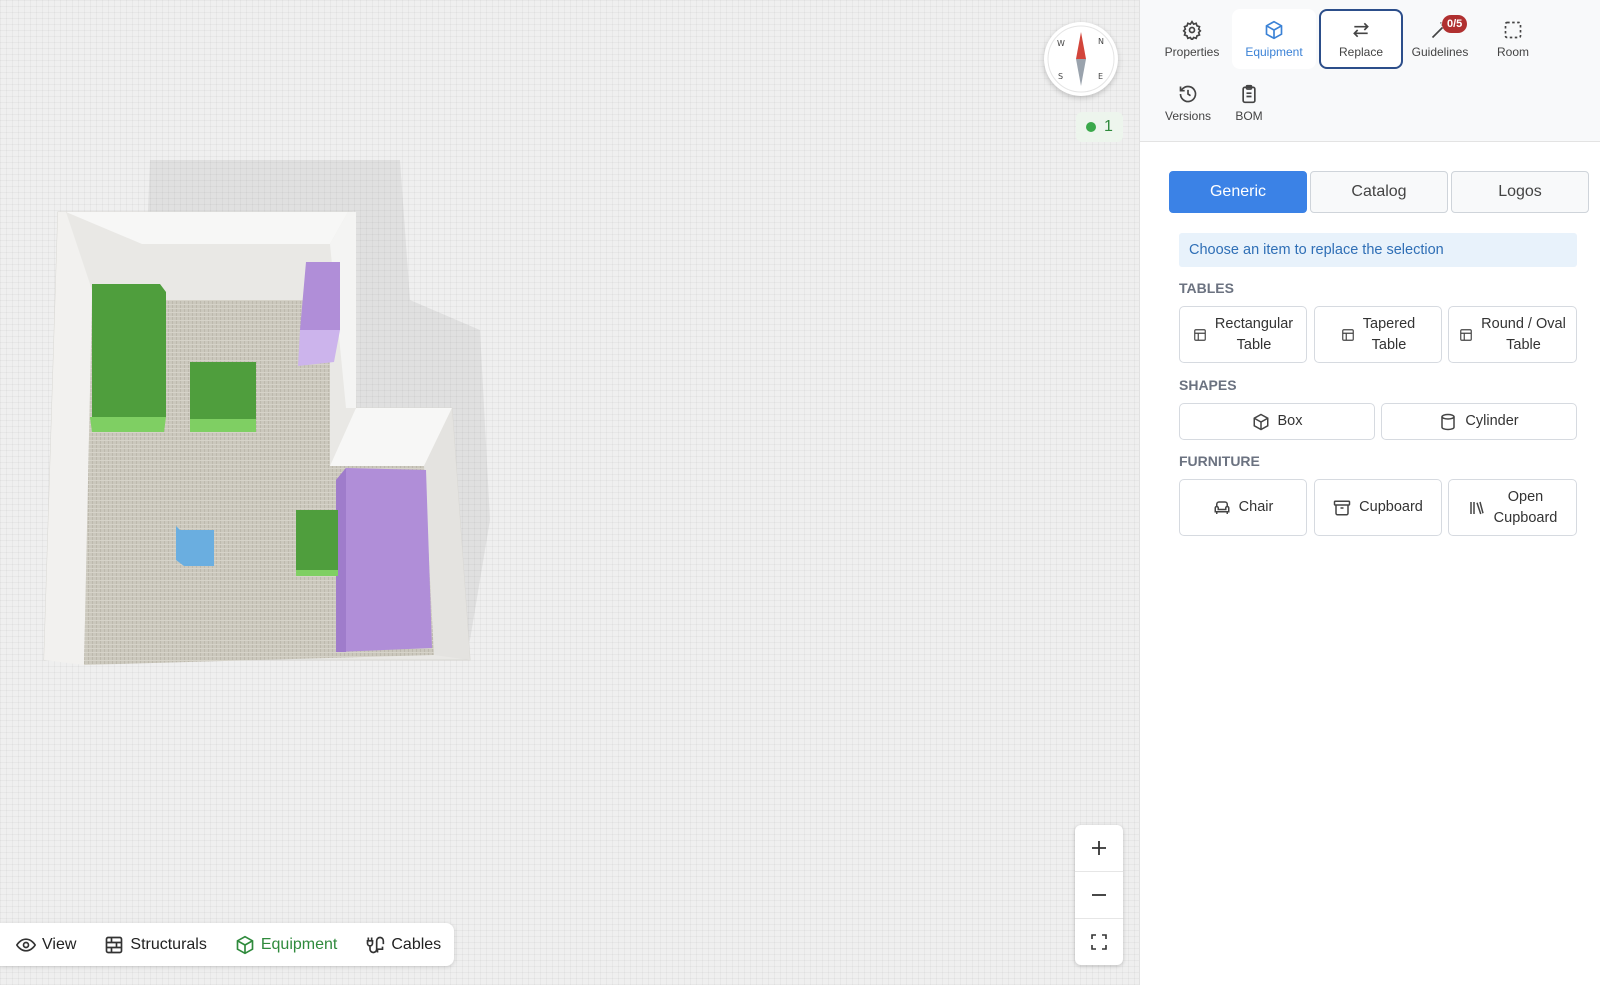 This screenshot has height=985, width=1600. Describe the element at coordinates (1525, 496) in the screenshot. I see `open-cupboard-line1: Open` at that location.